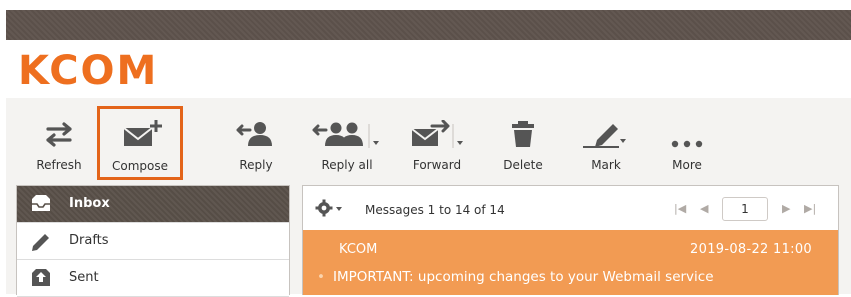 This screenshot has width=851, height=297. Describe the element at coordinates (680, 208) in the screenshot. I see `first-page-button: |◀` at that location.